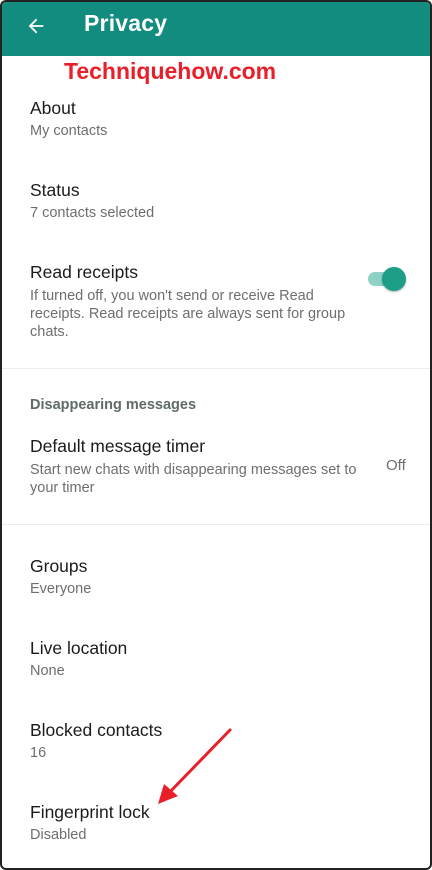  Describe the element at coordinates (92, 213) in the screenshot. I see `status-value: 7 contacts selected` at that location.